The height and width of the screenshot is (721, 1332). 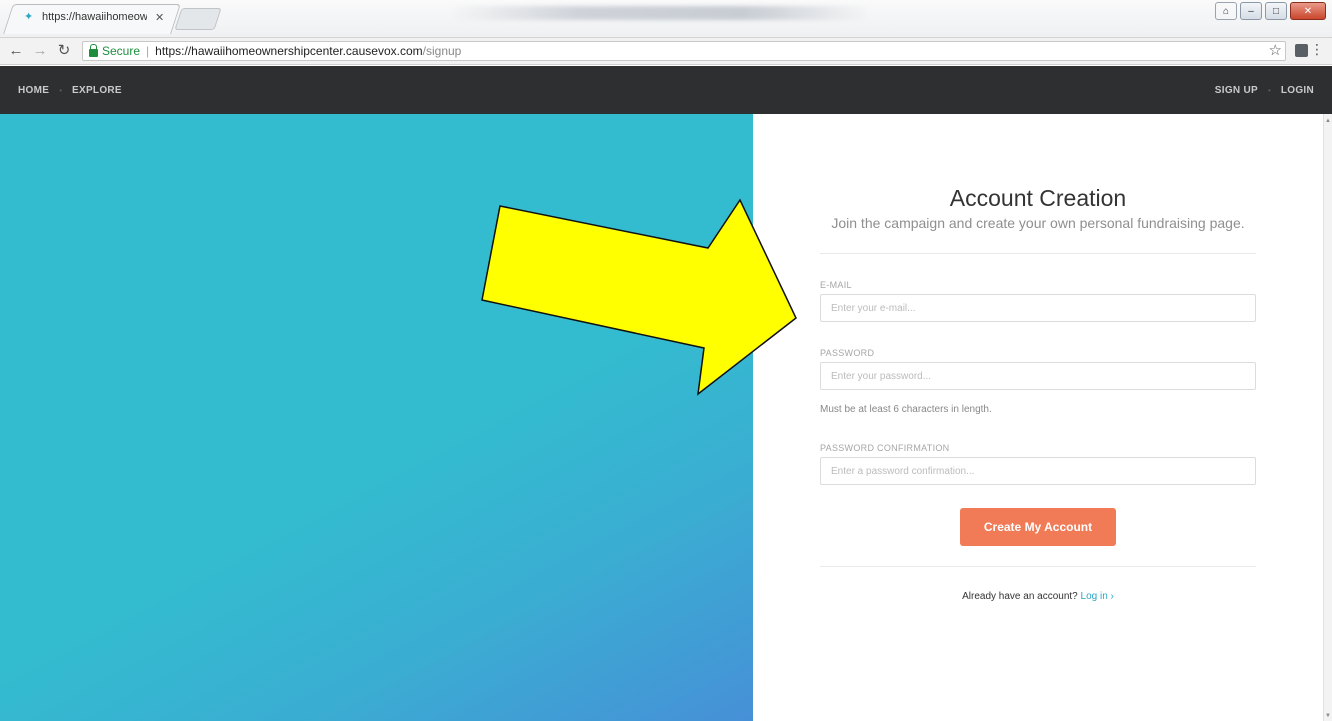 I want to click on scroll-up-icon: ▲, so click(x=1328, y=121).